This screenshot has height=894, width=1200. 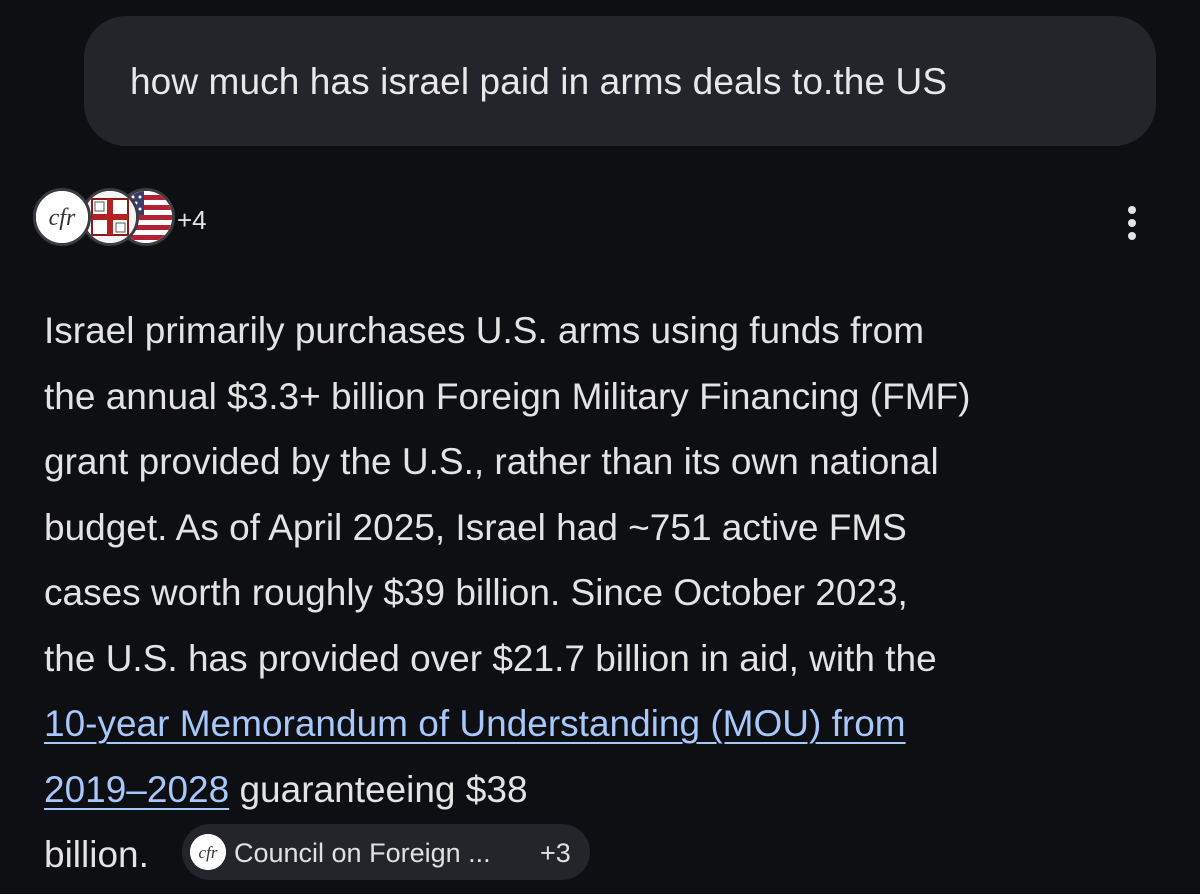 I want to click on mou-link-continued: 2019–2028, so click(x=136, y=789).